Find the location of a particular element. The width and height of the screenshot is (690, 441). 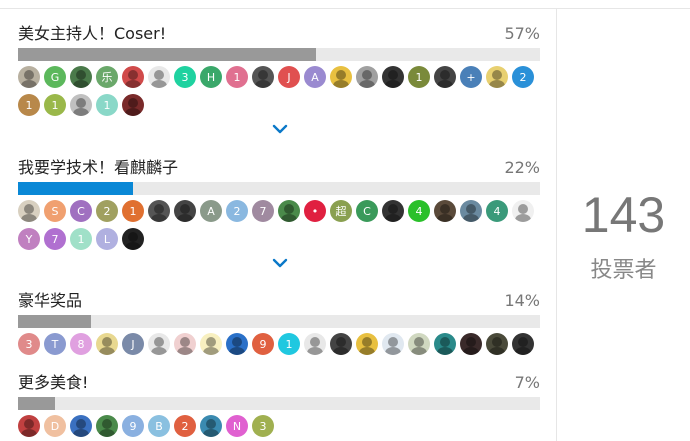

voter-avatar: N is located at coordinates (237, 426).